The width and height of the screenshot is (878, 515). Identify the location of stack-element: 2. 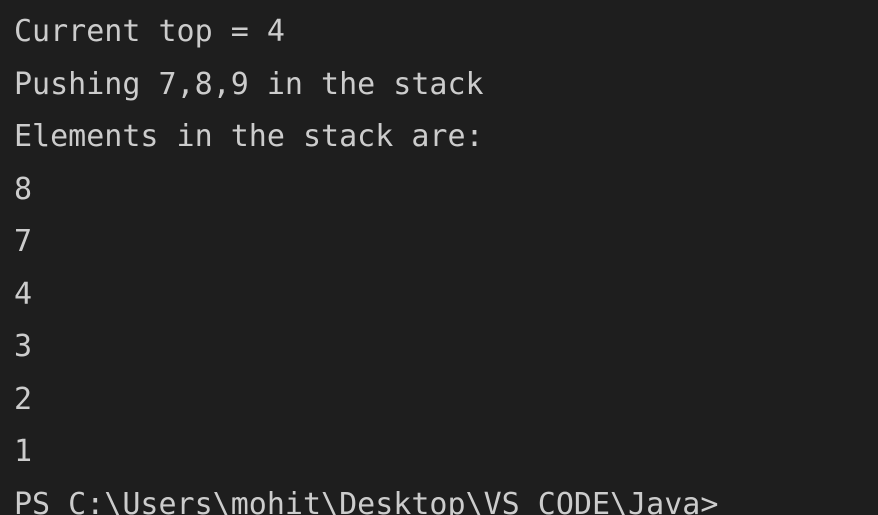
(23, 399).